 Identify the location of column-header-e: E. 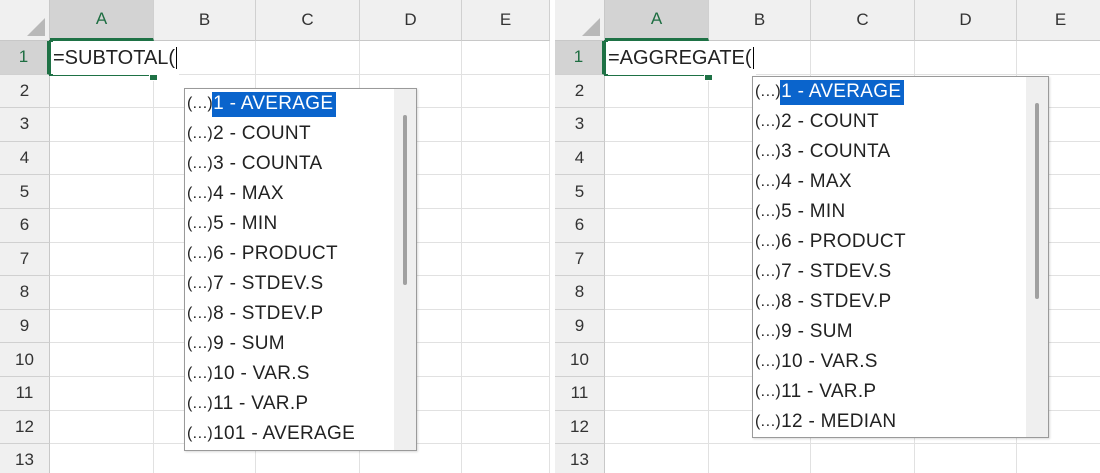
(1058, 20).